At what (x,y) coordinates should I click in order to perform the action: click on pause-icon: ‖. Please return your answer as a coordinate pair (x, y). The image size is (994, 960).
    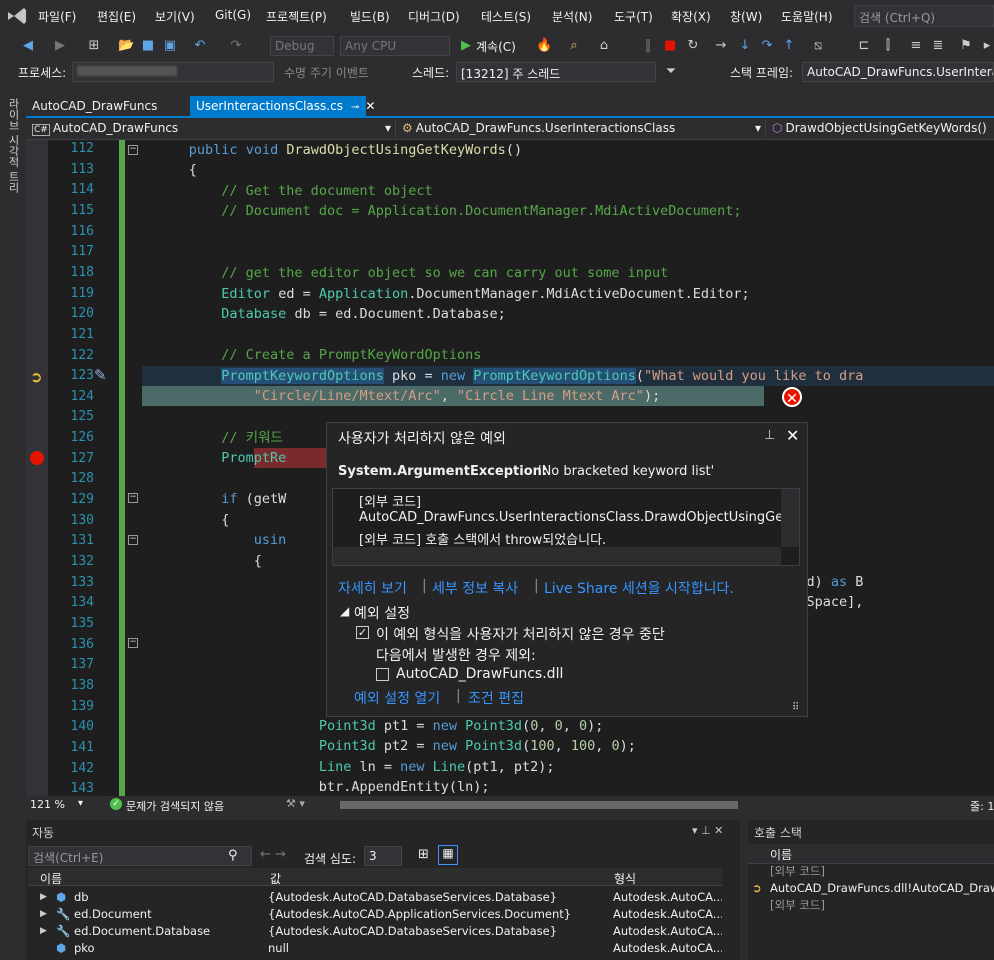
    Looking at the image, I should click on (648, 46).